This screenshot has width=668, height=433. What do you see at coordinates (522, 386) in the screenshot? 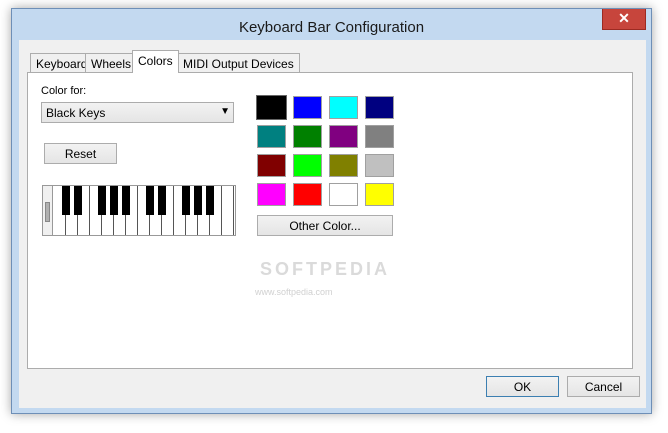
I see `ok-button: OK` at bounding box center [522, 386].